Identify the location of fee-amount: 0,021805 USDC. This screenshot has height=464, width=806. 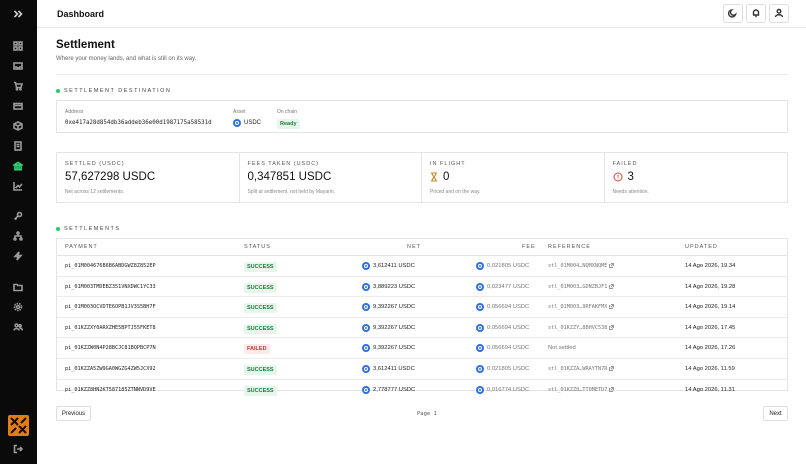
(508, 369).